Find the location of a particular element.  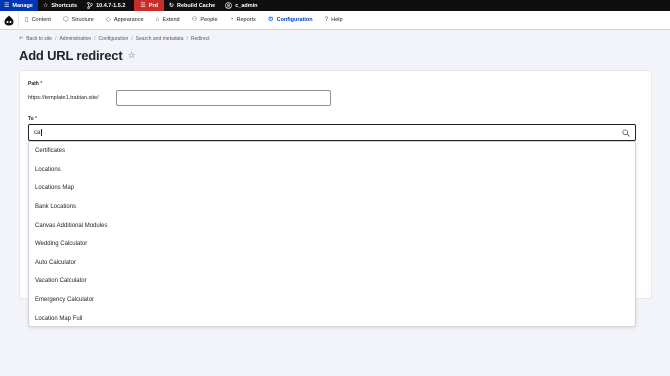

user-menu-button: c_admin is located at coordinates (241, 5).